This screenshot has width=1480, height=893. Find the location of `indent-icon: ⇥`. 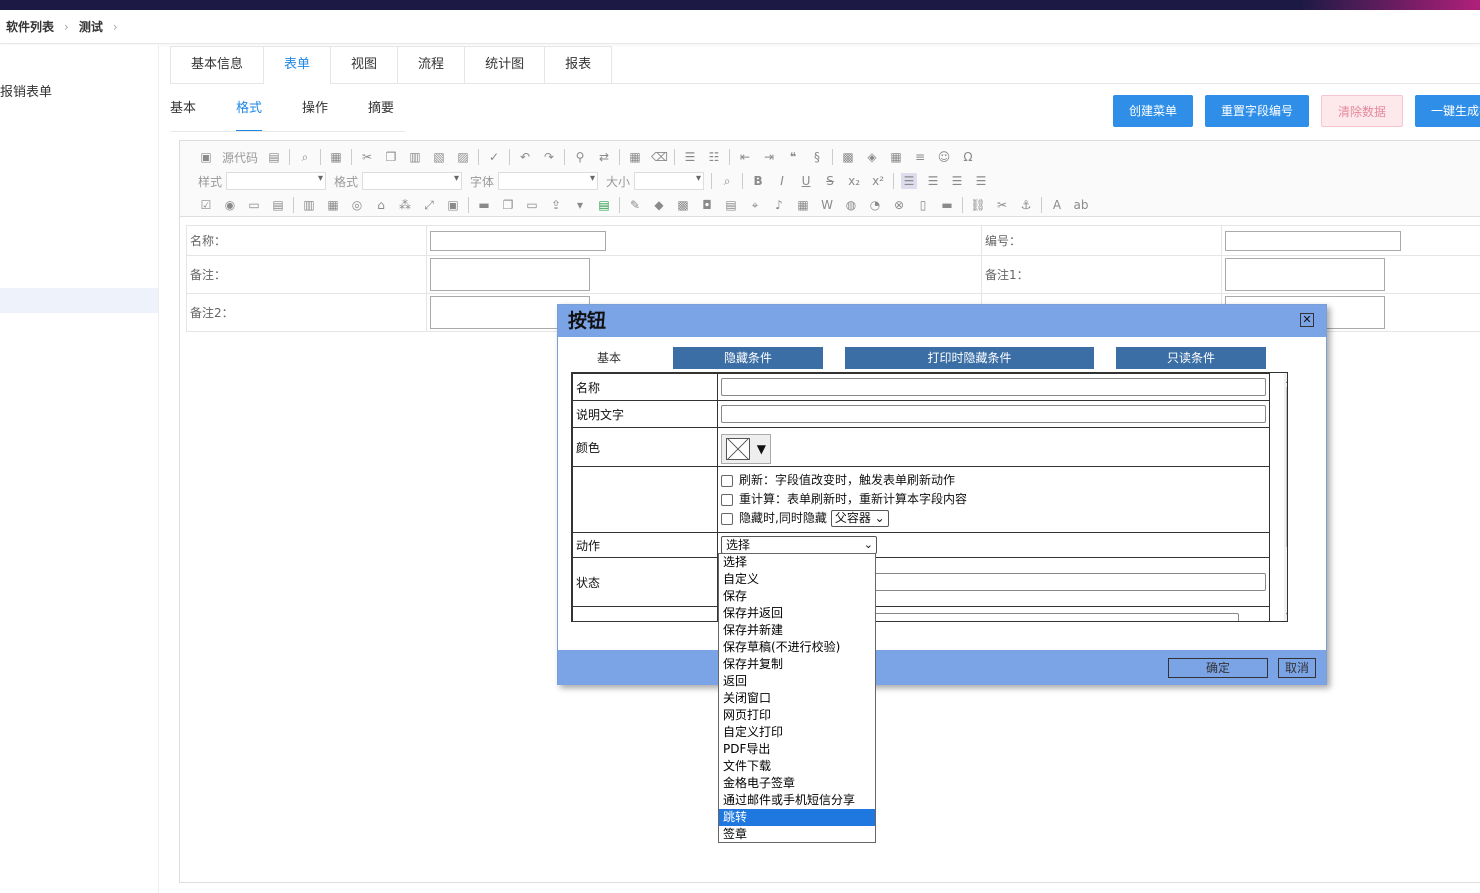

indent-icon: ⇥ is located at coordinates (769, 157).